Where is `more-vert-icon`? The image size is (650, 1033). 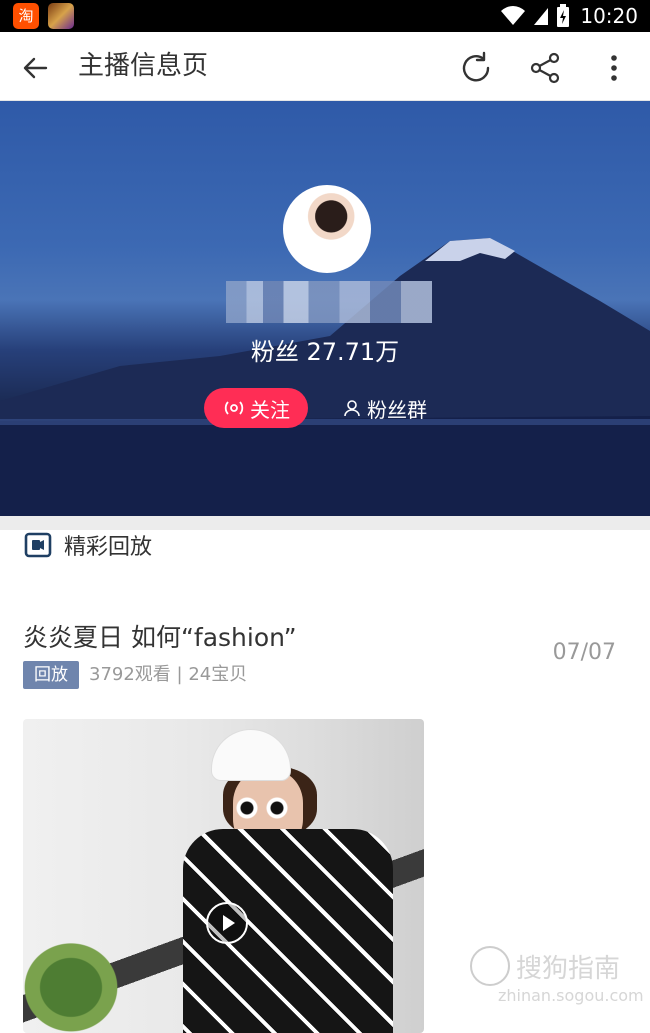 more-vert-icon is located at coordinates (614, 68).